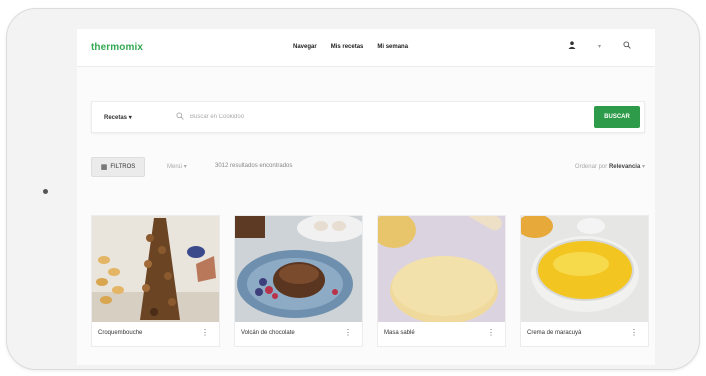 The height and width of the screenshot is (376, 706). I want to click on user-icon, so click(572, 46).